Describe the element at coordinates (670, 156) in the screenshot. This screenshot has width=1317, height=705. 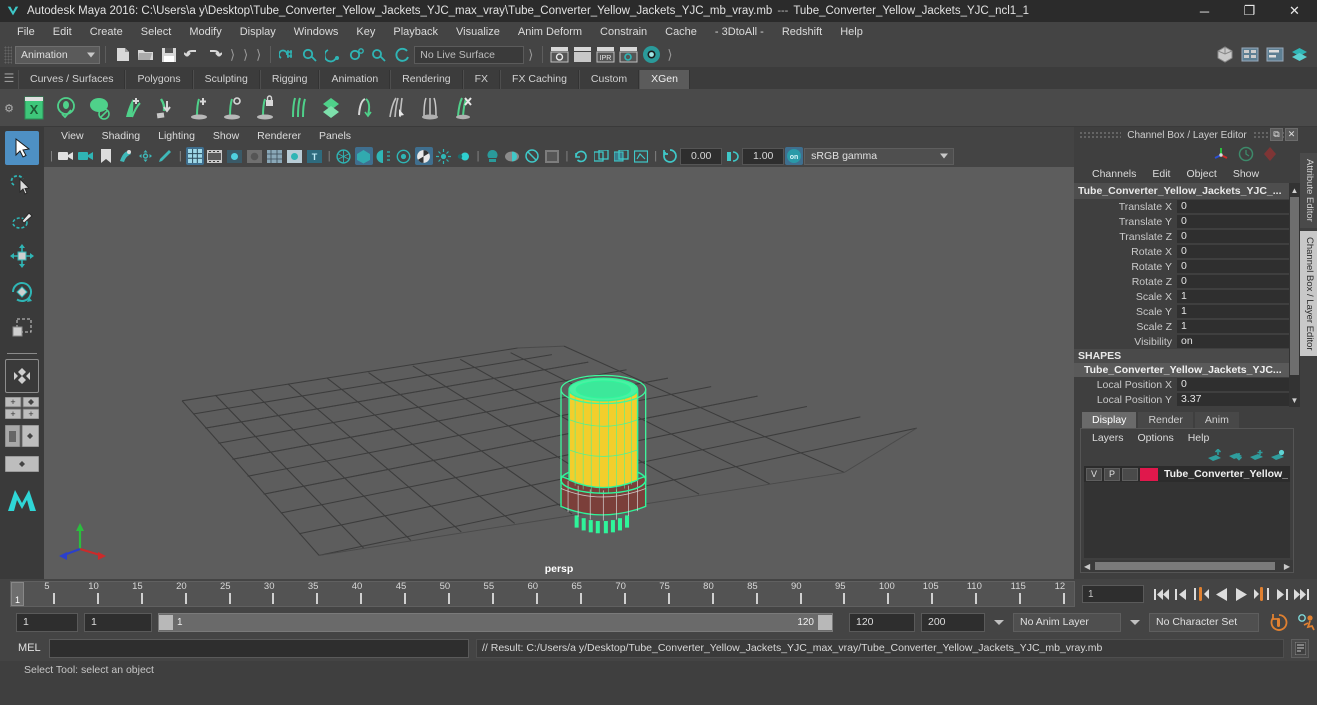
I see `exposure-gamma-reset-icon` at that location.